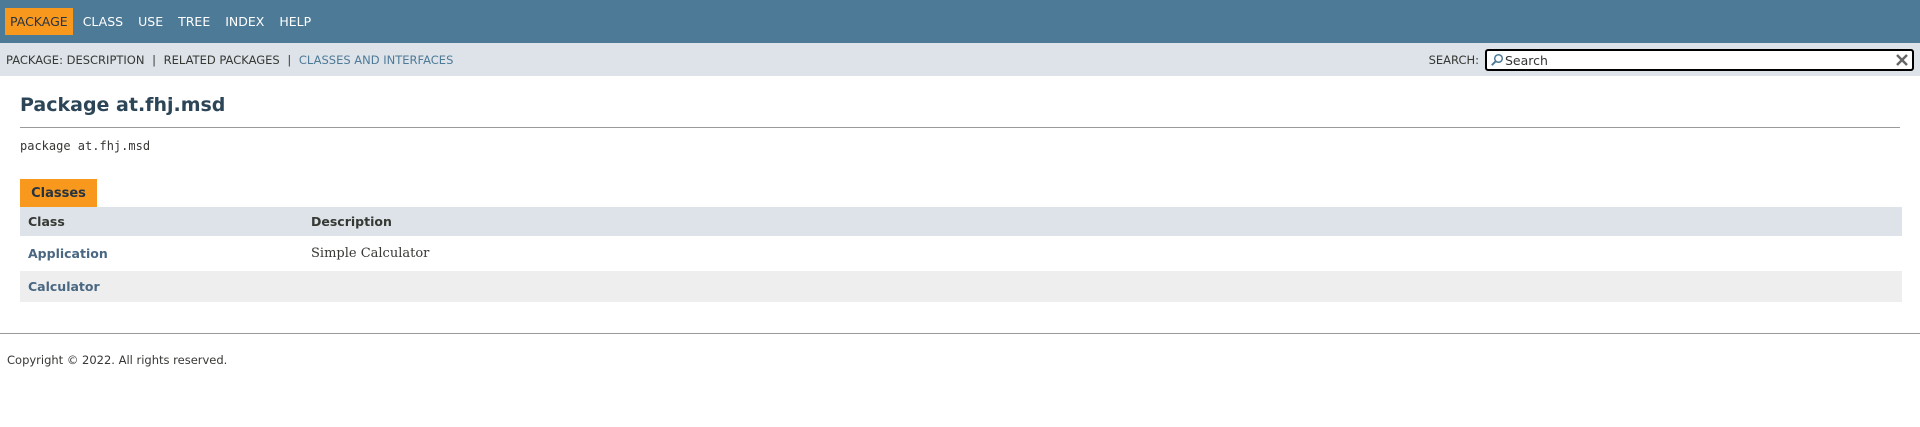 The width and height of the screenshot is (1920, 427). What do you see at coordinates (1453, 60) in the screenshot?
I see `search-label: SEARCH:` at bounding box center [1453, 60].